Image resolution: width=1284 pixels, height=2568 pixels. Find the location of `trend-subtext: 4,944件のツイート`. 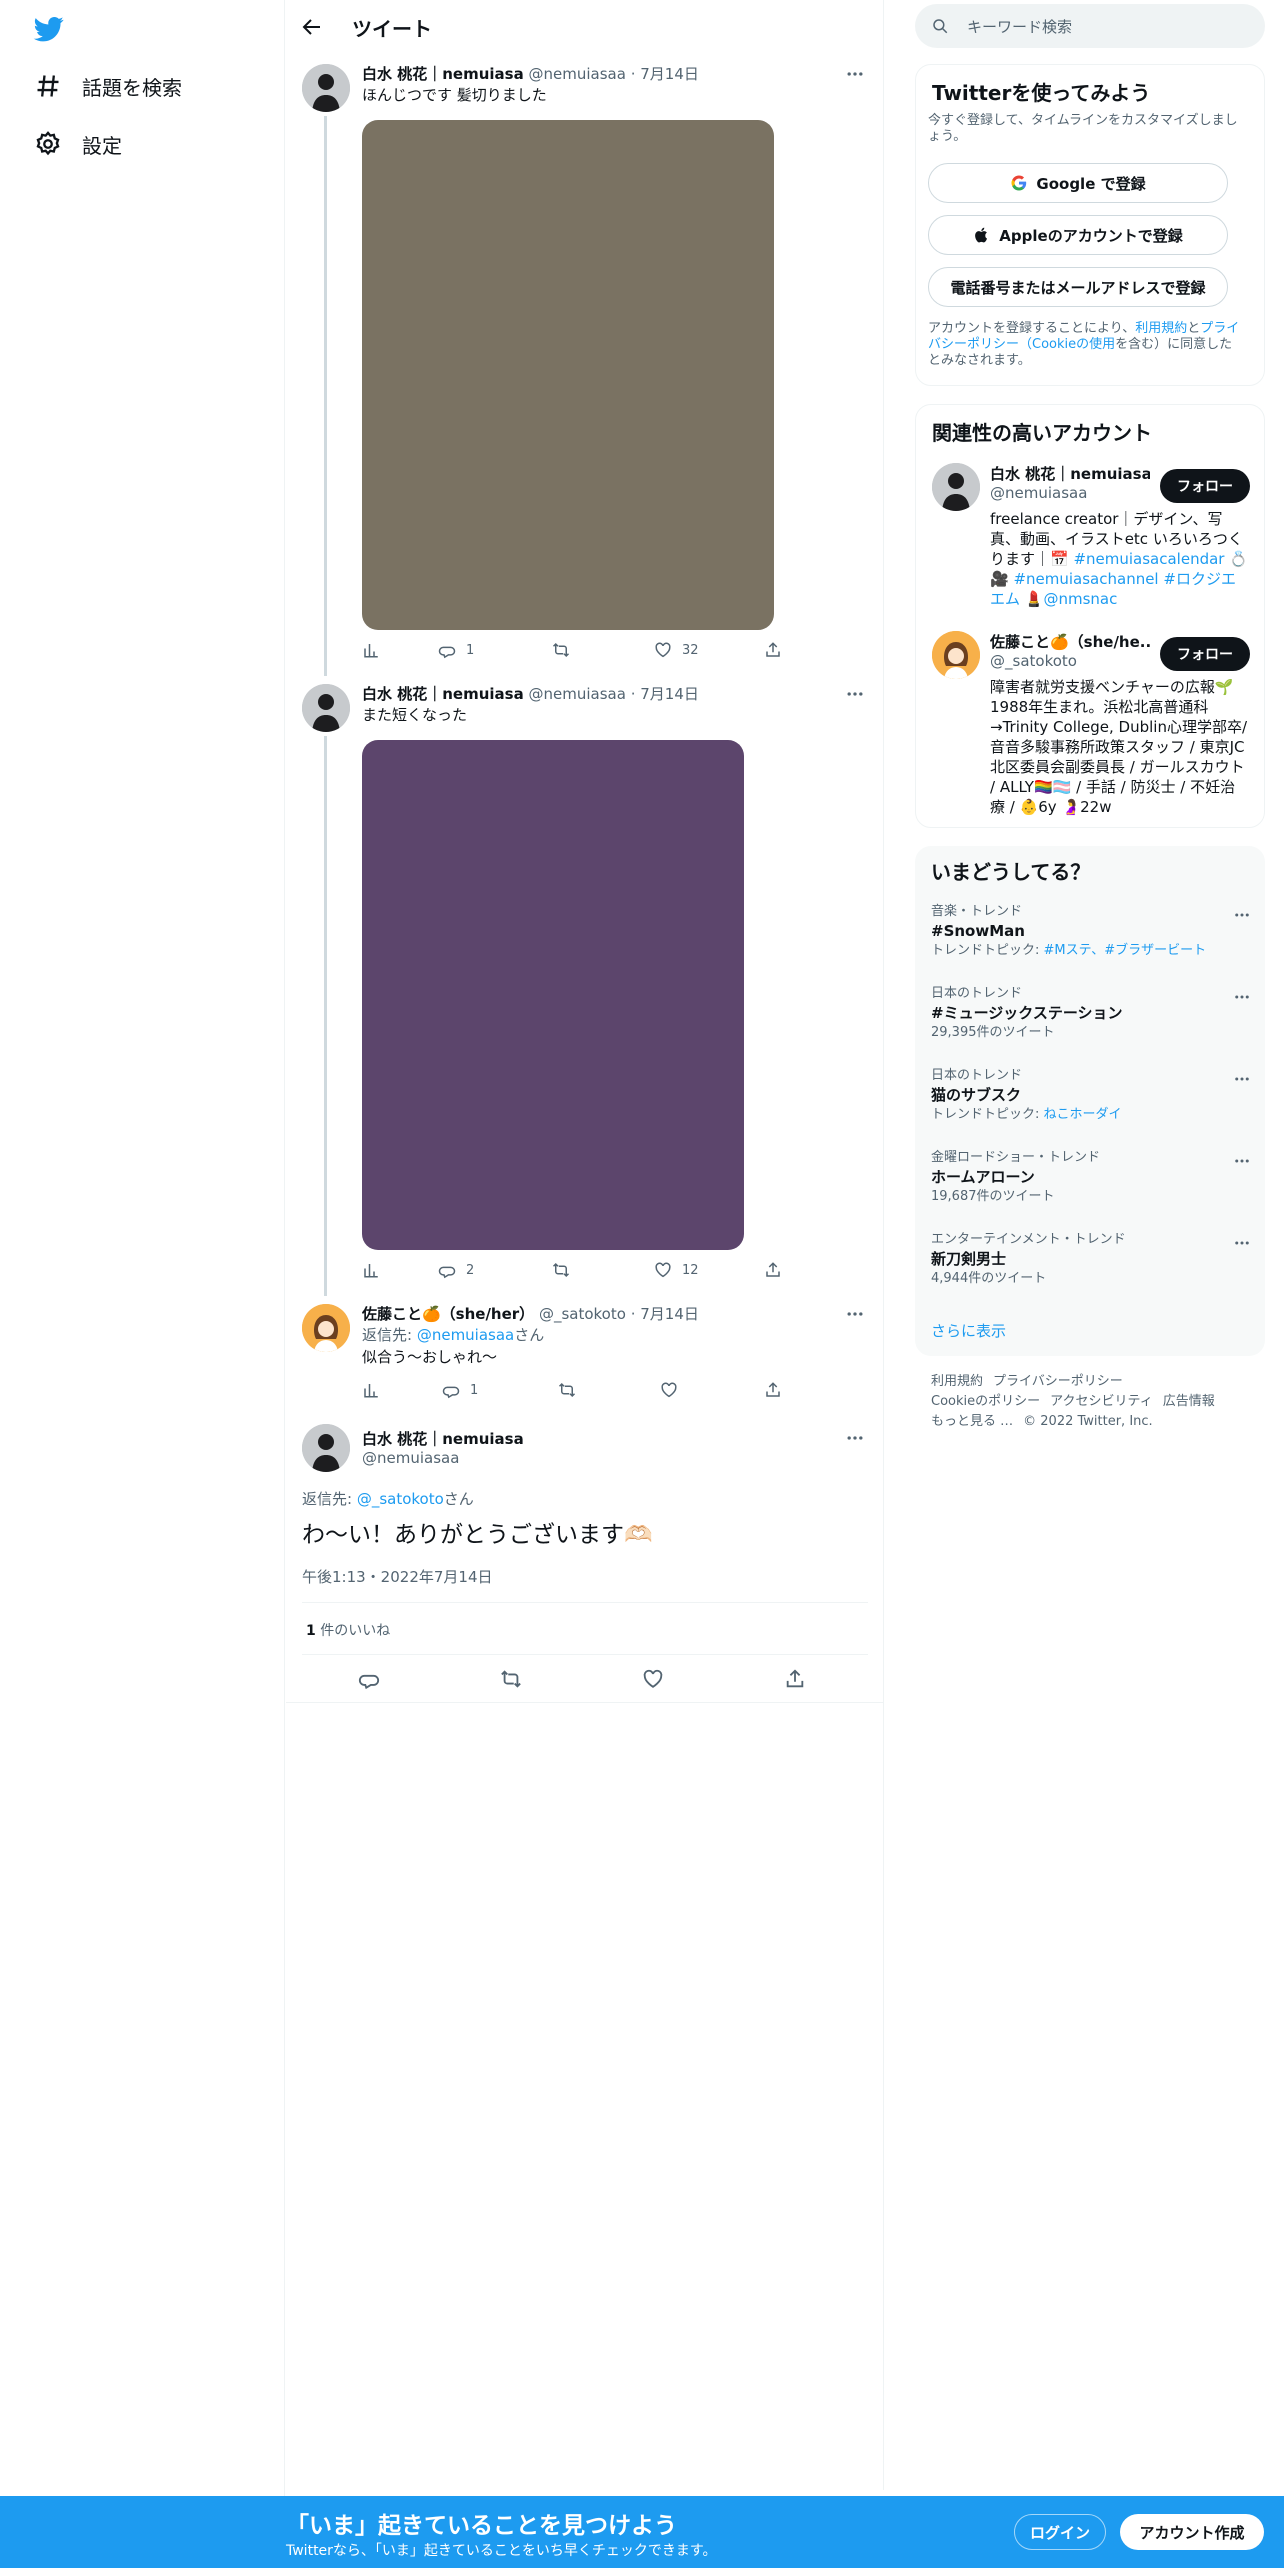

trend-subtext: 4,944件のツイート is located at coordinates (989, 1278).